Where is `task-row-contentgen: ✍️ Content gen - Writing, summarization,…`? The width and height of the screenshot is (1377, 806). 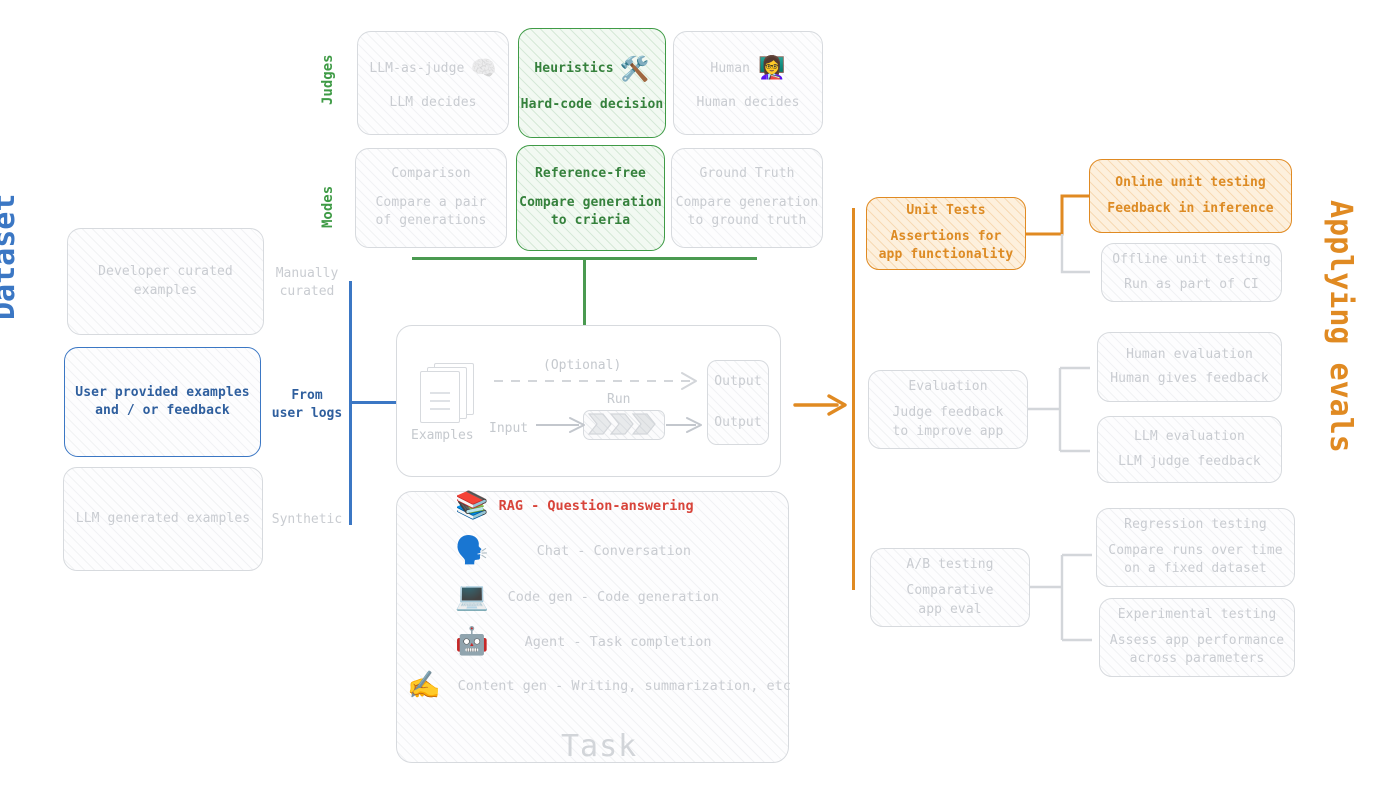 task-row-contentgen: ✍️ Content gen - Writing, summarization,… is located at coordinates (599, 685).